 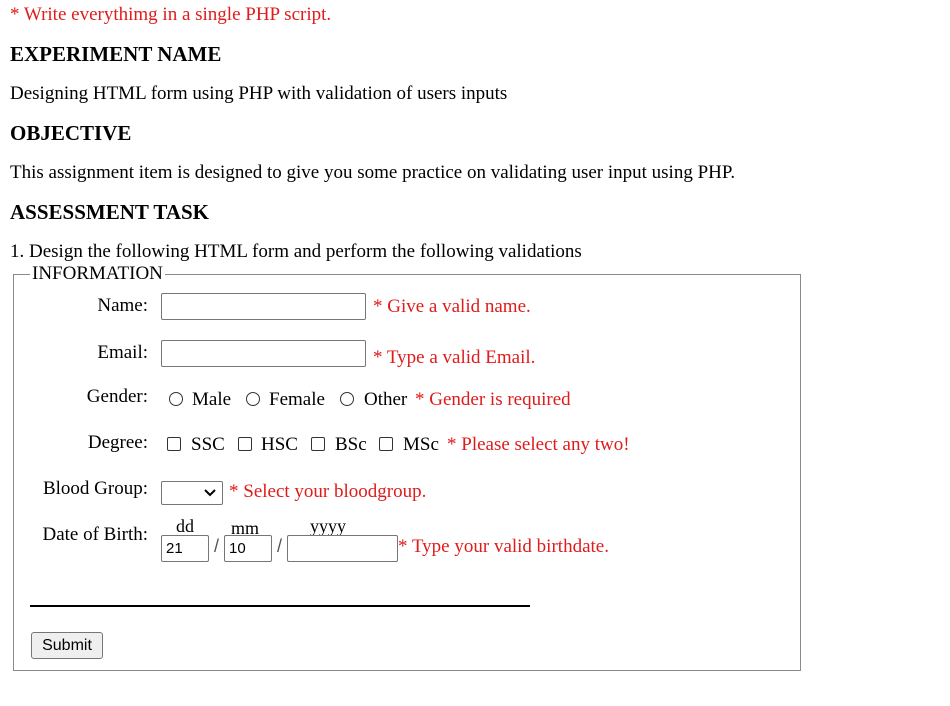 What do you see at coordinates (263, 306) in the screenshot?
I see `name-input` at bounding box center [263, 306].